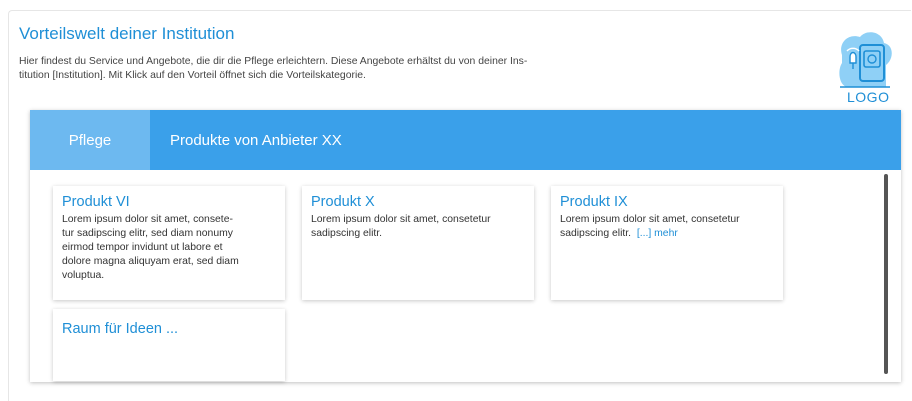  Describe the element at coordinates (90, 140) in the screenshot. I see `tab-pflege: Pflege` at that location.